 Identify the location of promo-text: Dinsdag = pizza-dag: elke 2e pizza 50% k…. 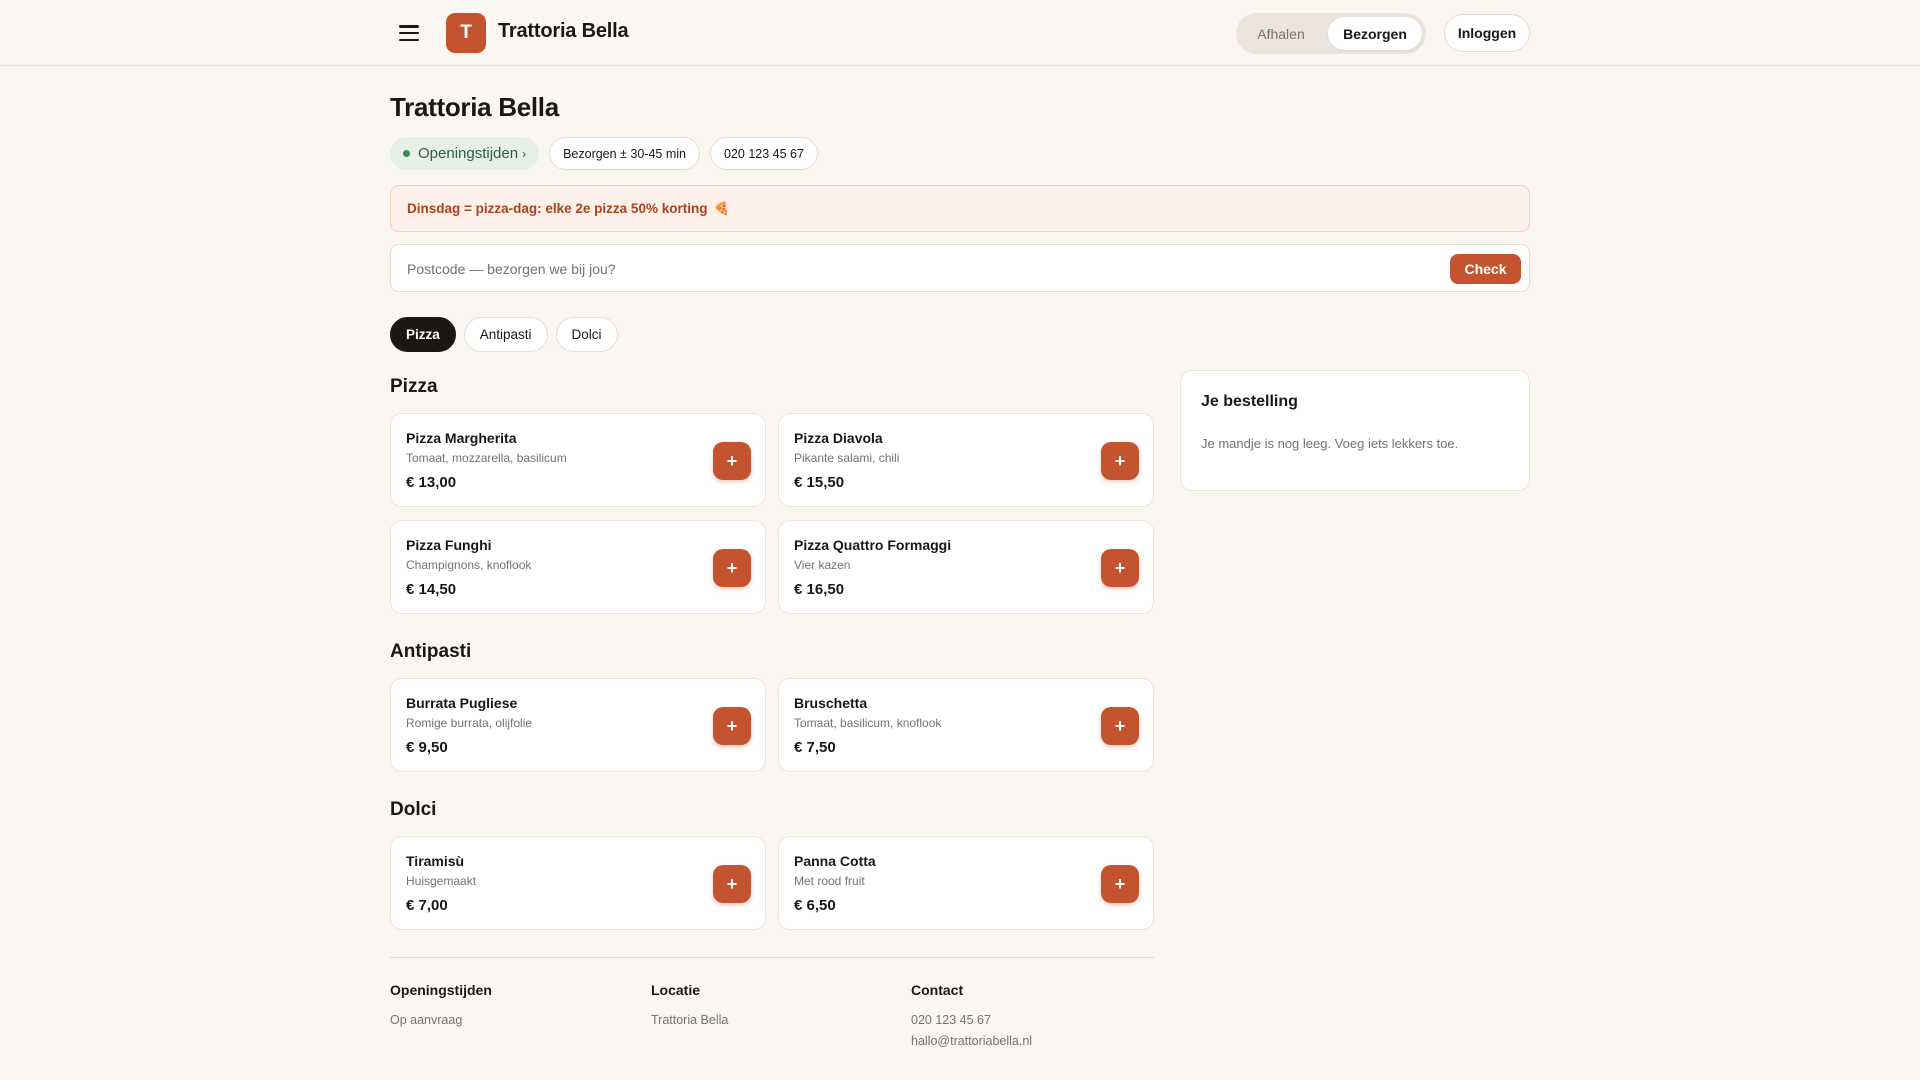
(557, 208).